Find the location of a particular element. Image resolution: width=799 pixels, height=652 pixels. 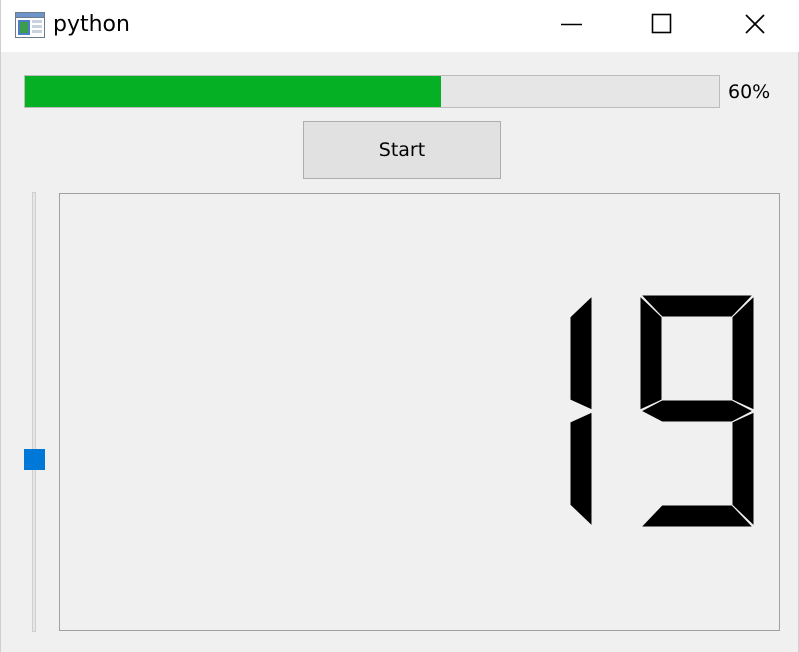

window-title: python is located at coordinates (91, 24).